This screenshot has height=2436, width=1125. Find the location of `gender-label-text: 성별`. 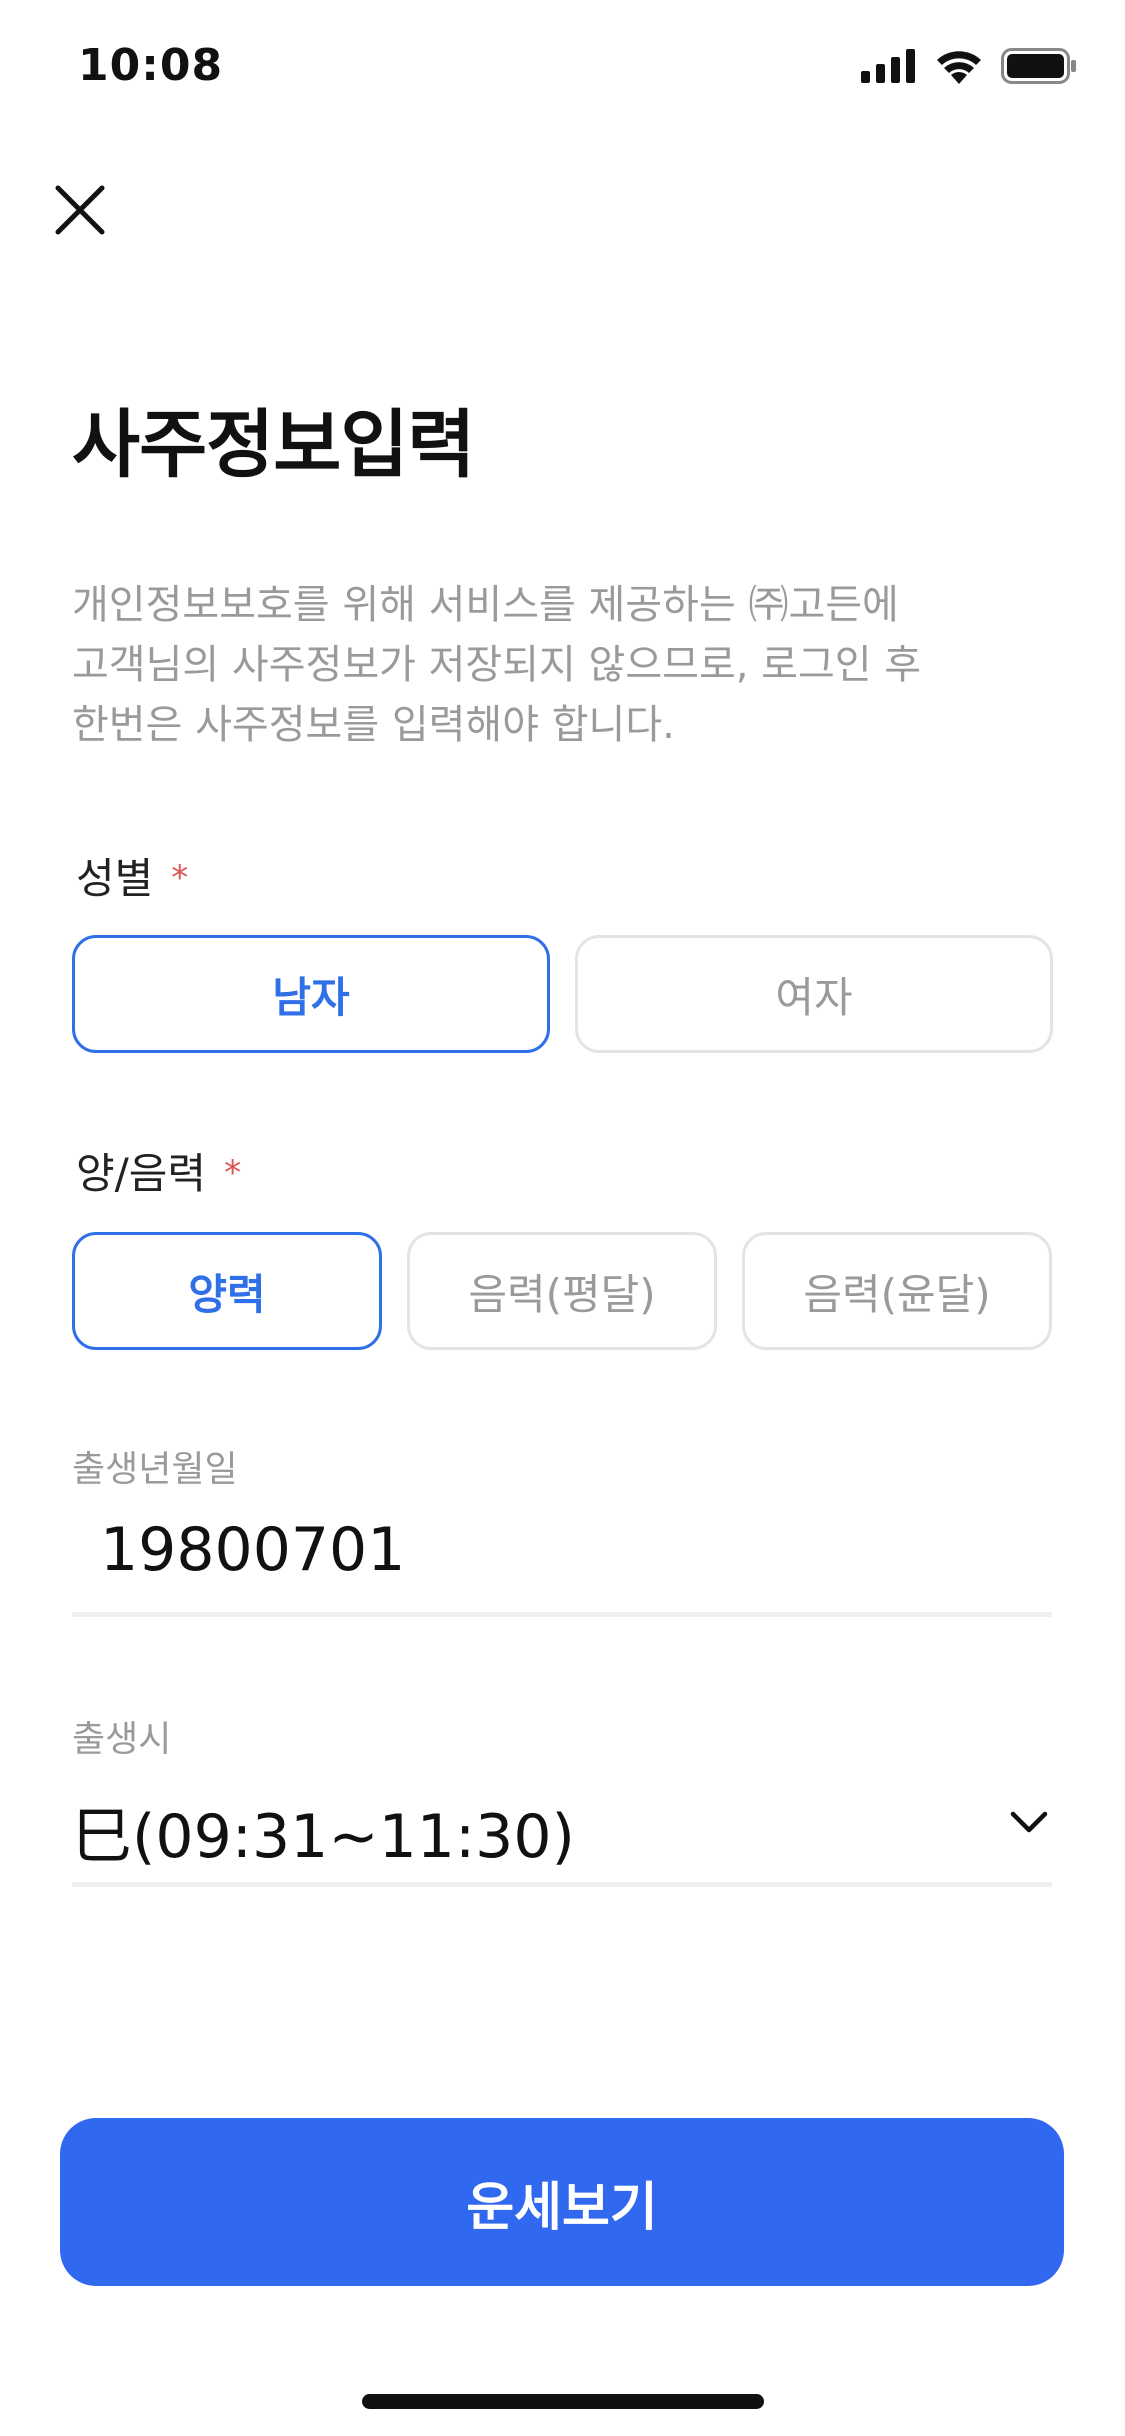

gender-label-text: 성별 is located at coordinates (115, 878).